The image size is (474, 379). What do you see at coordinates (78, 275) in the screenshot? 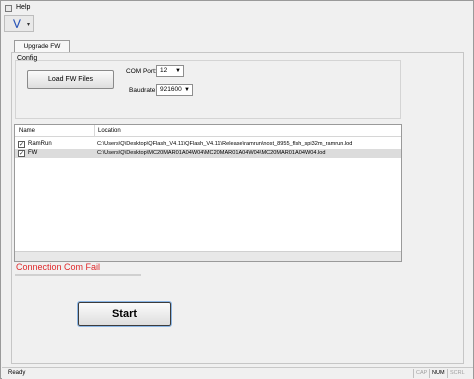
I see `progress-bar` at bounding box center [78, 275].